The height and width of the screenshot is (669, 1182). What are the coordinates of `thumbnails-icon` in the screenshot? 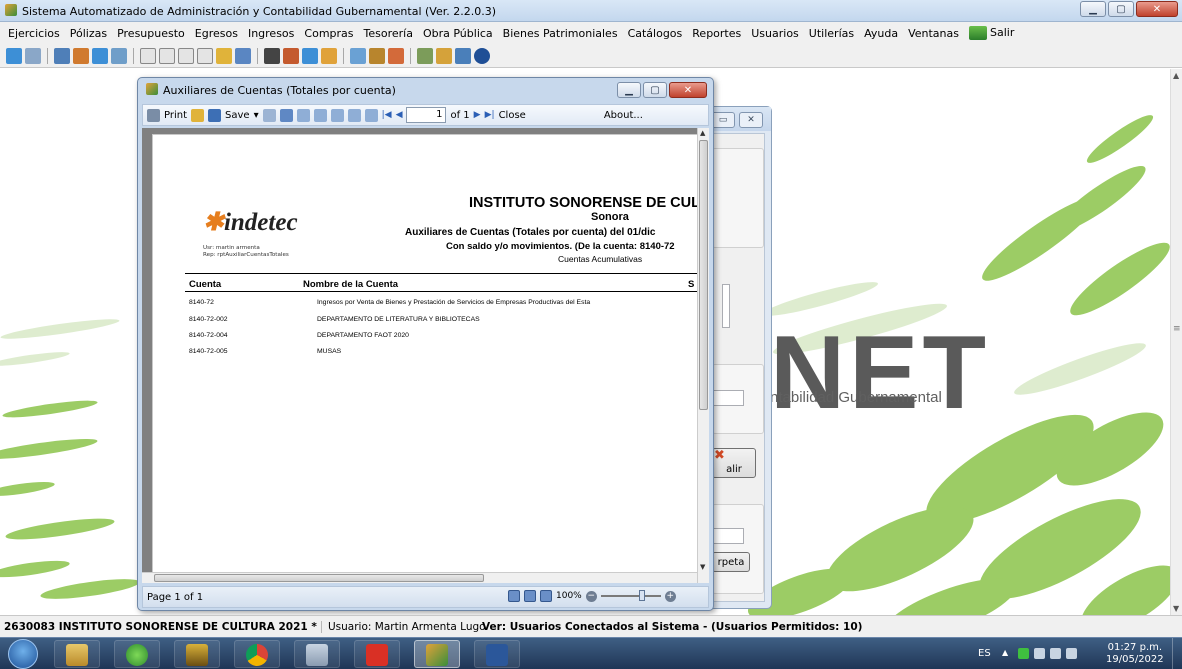 It's located at (371, 115).